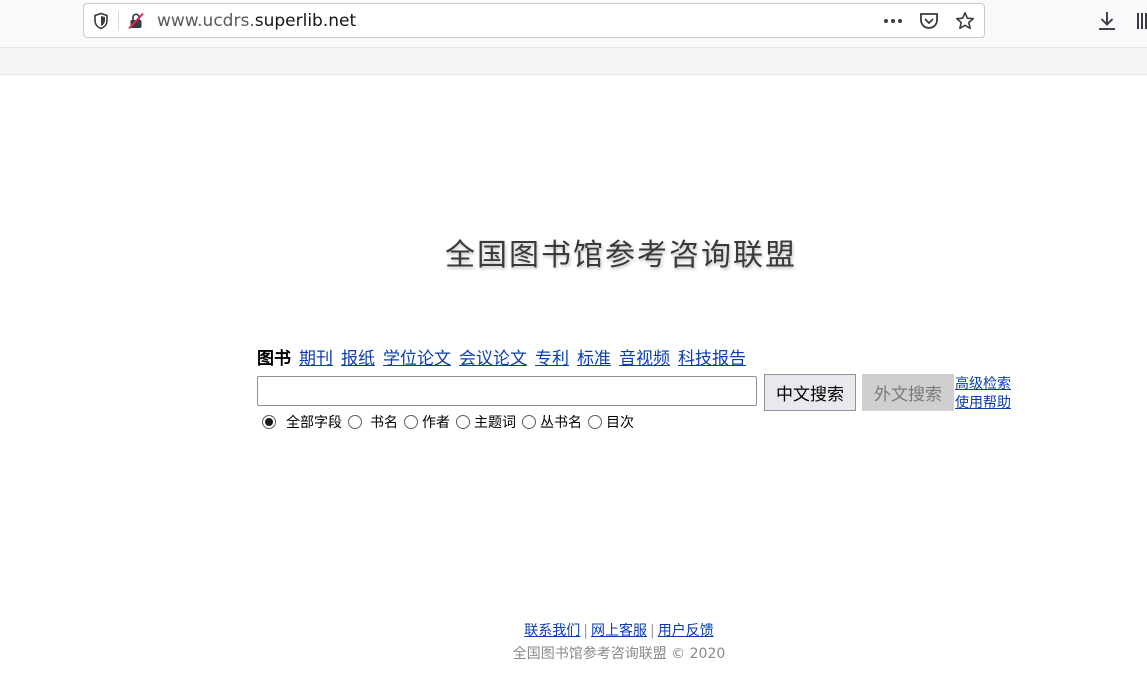 This screenshot has height=700, width=1147. What do you see at coordinates (621, 255) in the screenshot?
I see `site-logo: 全国图书馆参考咨询联盟` at bounding box center [621, 255].